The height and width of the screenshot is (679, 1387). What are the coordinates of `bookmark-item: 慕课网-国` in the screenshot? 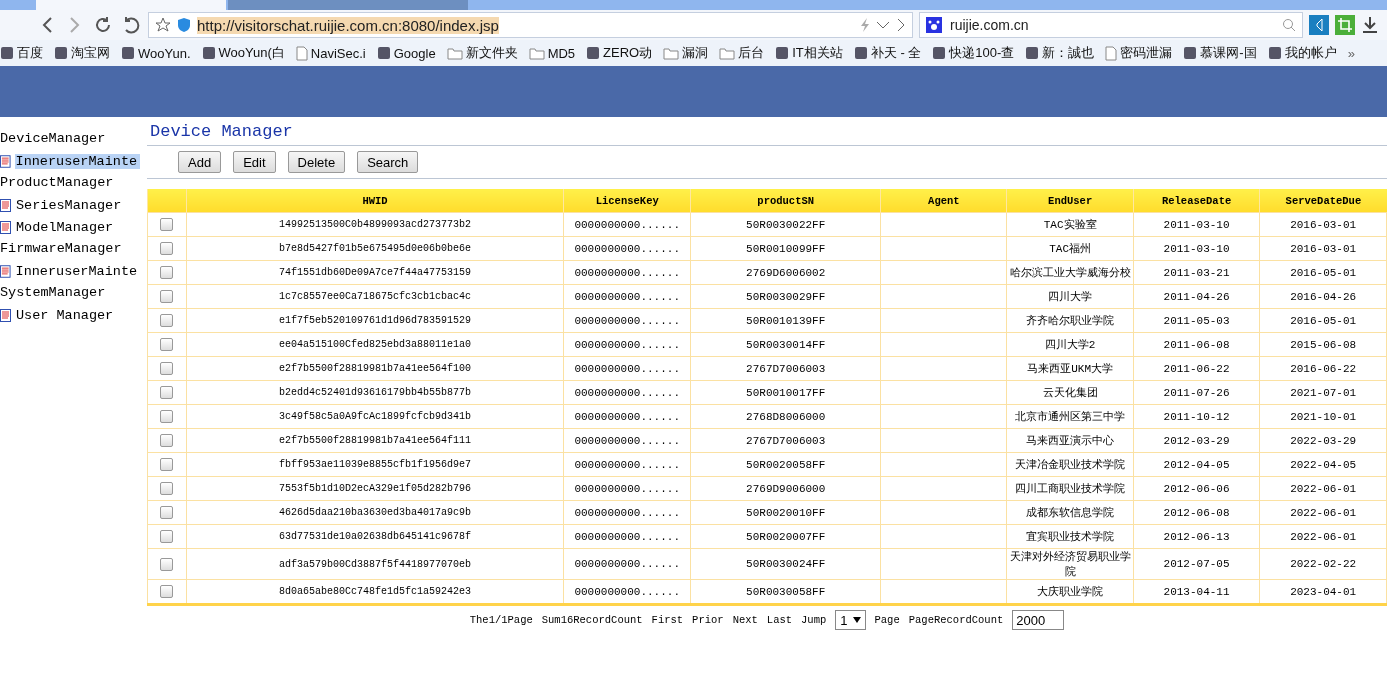 It's located at (1220, 53).